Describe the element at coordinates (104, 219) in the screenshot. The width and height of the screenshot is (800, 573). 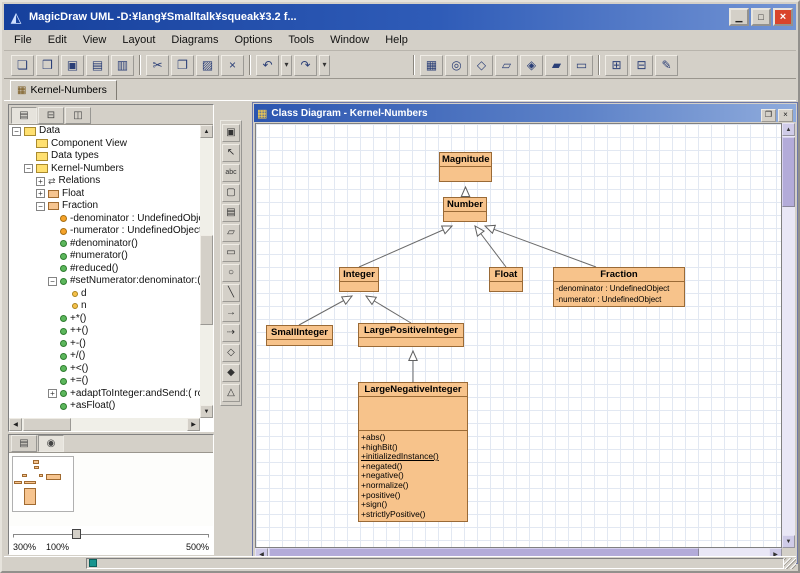
I see `tree-item-denominator-undefinedobjec: -denominator : UndefinedObjec` at that location.